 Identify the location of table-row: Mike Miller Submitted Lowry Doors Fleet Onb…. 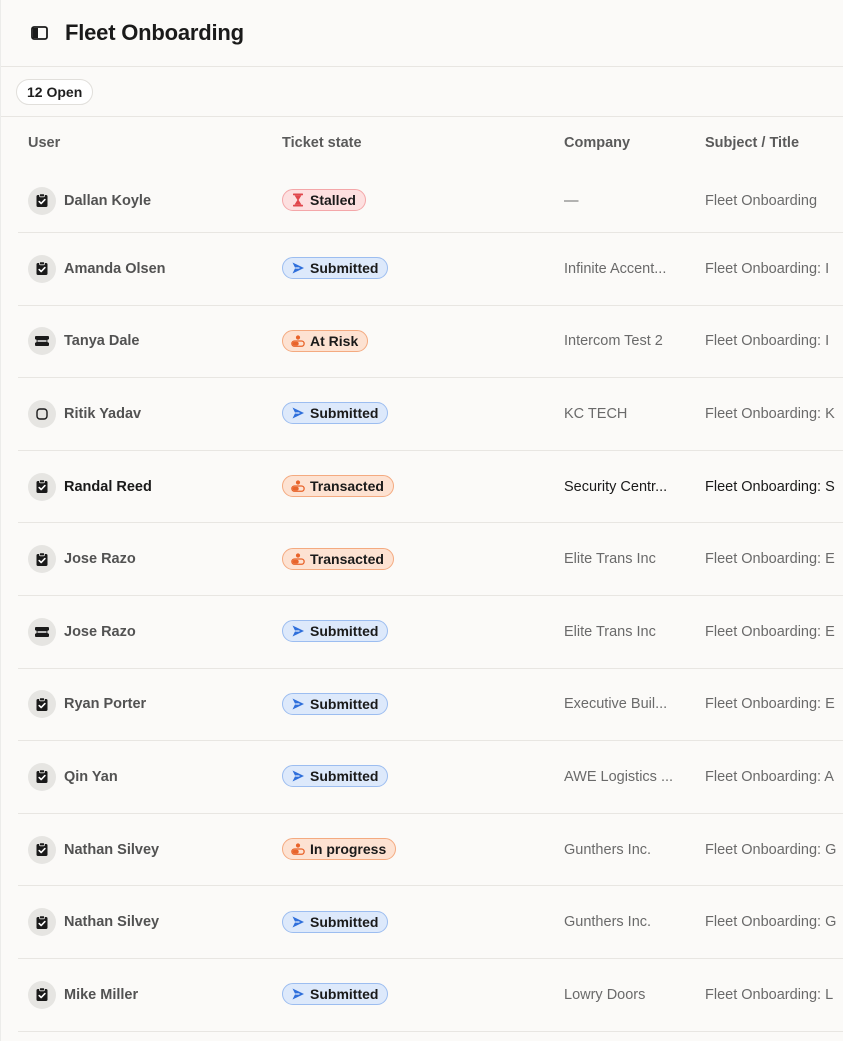
(430, 995).